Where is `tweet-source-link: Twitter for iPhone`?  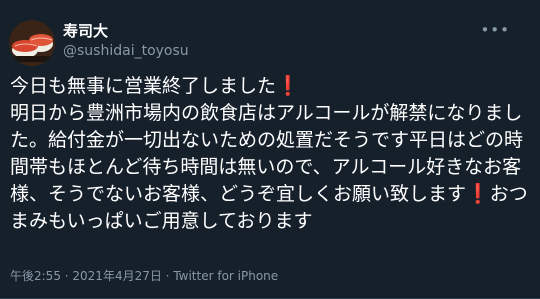
tweet-source-link: Twitter for iPhone is located at coordinates (225, 276).